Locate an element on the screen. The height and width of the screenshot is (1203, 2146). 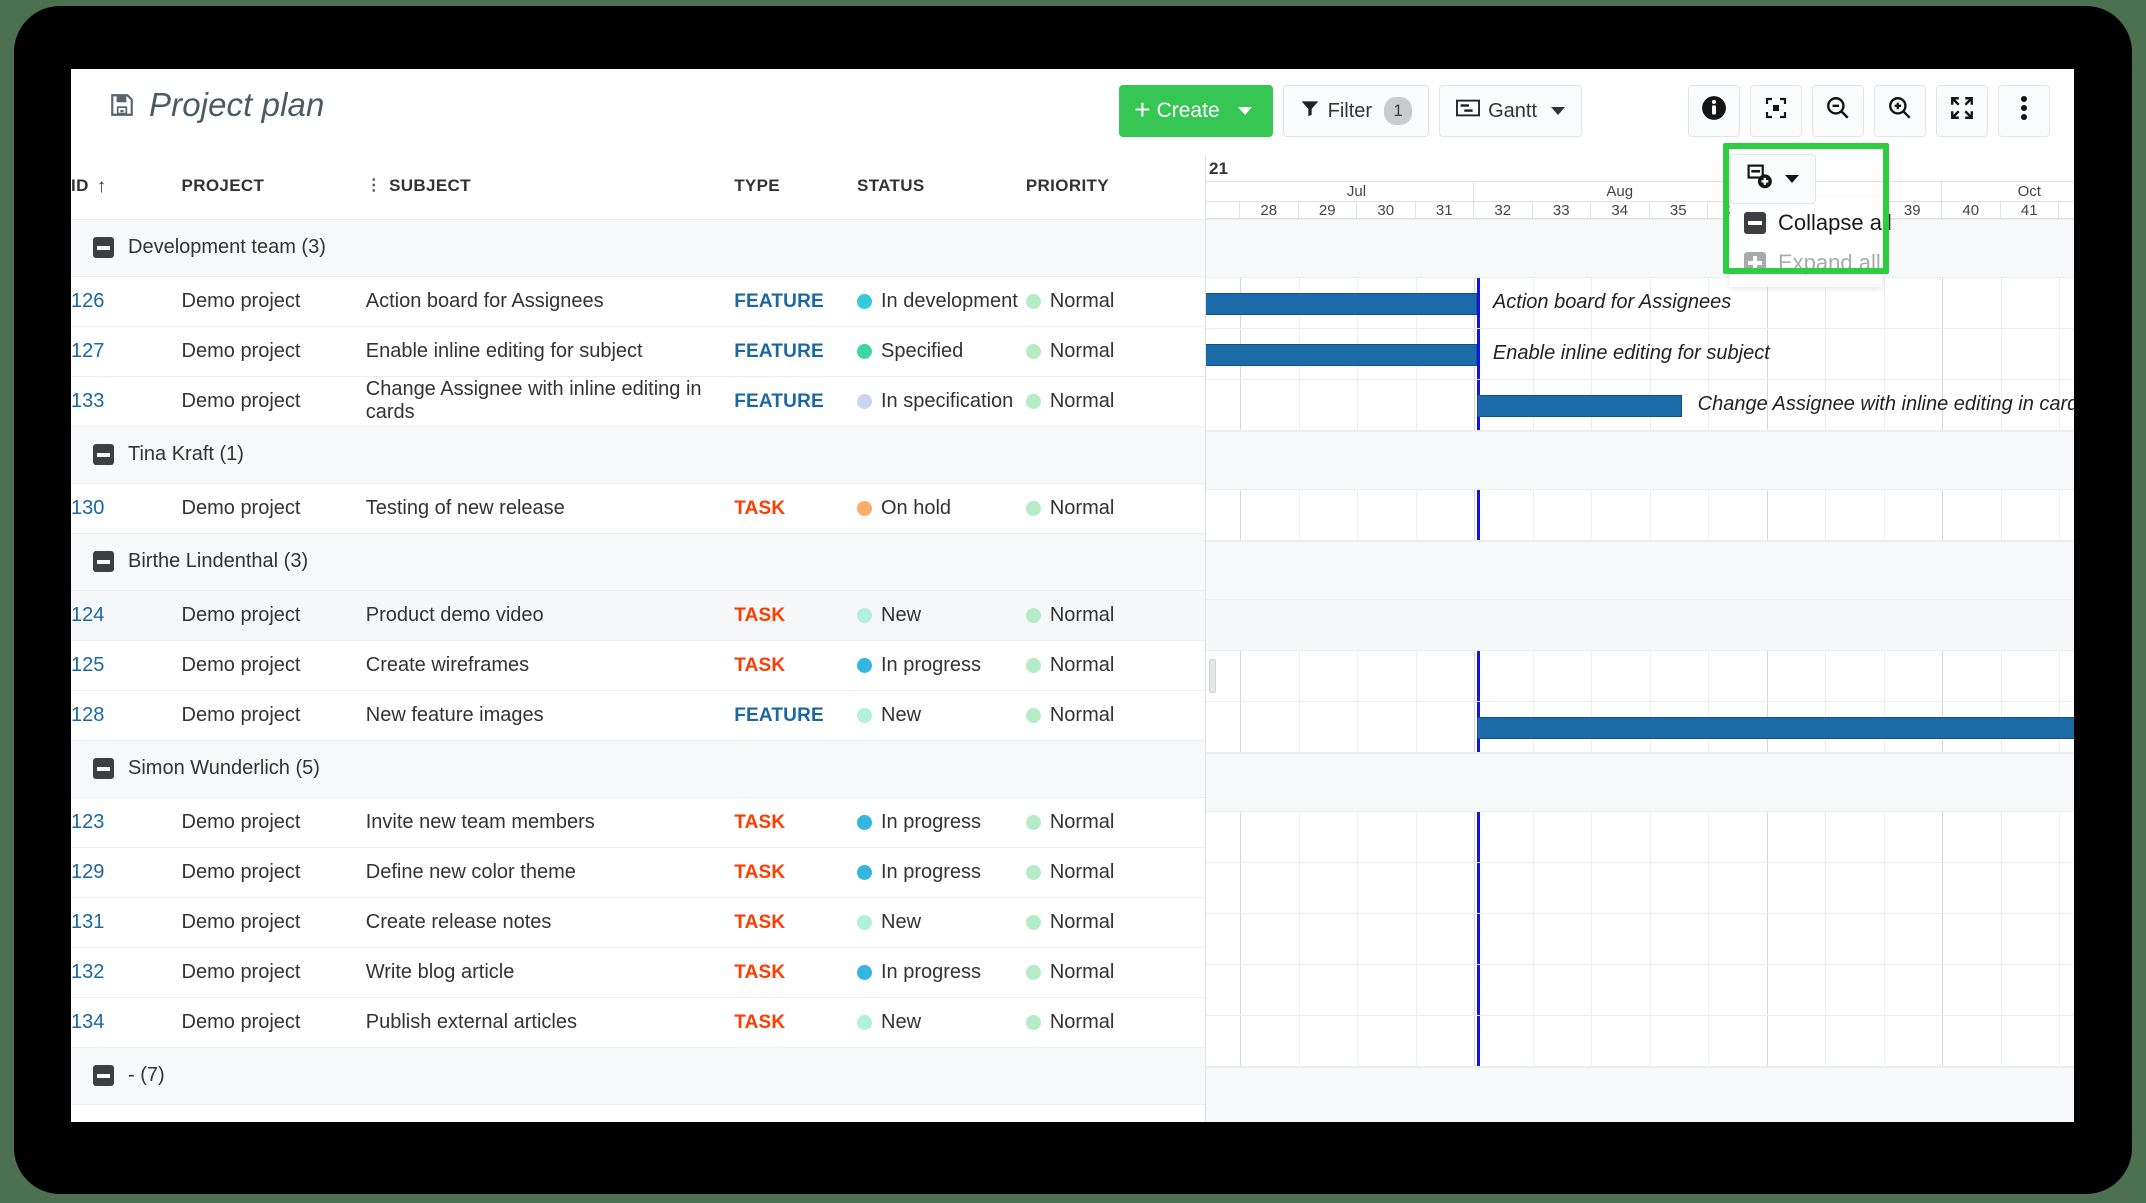
group-row: Simon Wunderlich (5) is located at coordinates (638, 768).